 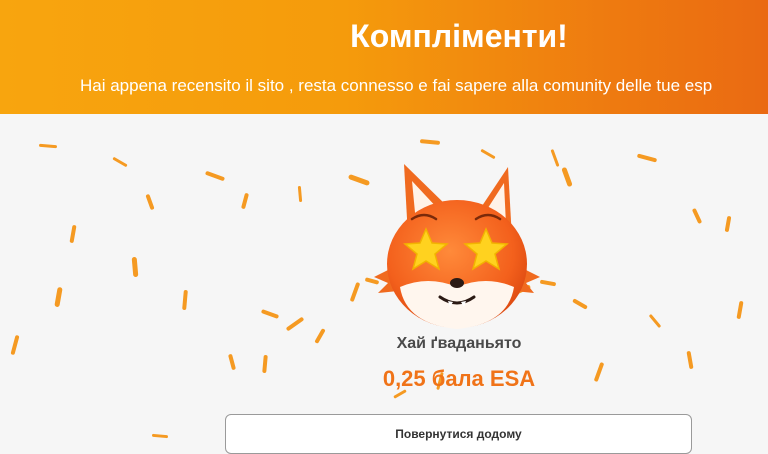 What do you see at coordinates (459, 378) in the screenshot?
I see `points-earned: 0,25 бала ESA` at bounding box center [459, 378].